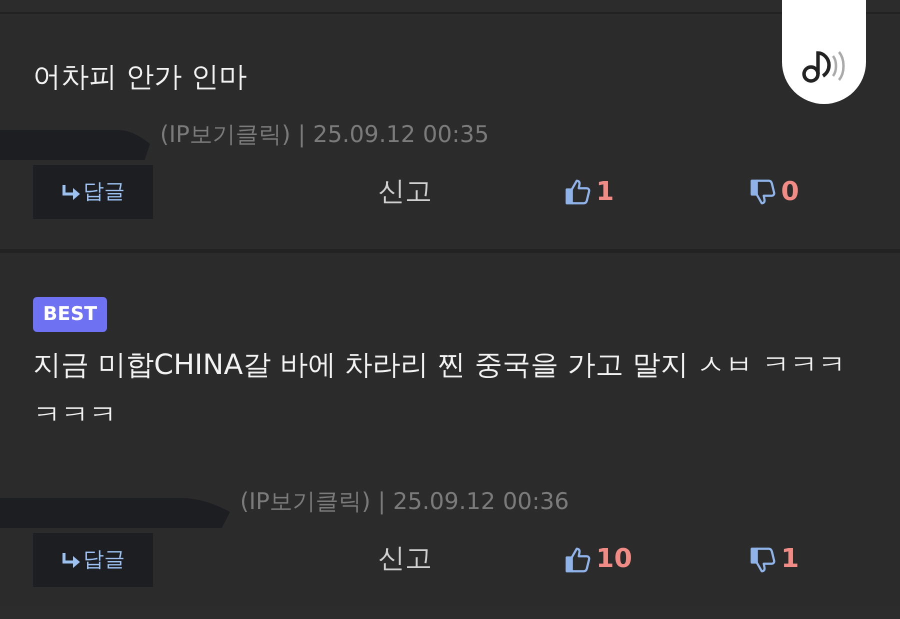 The image size is (900, 619). Describe the element at coordinates (70, 314) in the screenshot. I see `best-badge: BEST` at that location.